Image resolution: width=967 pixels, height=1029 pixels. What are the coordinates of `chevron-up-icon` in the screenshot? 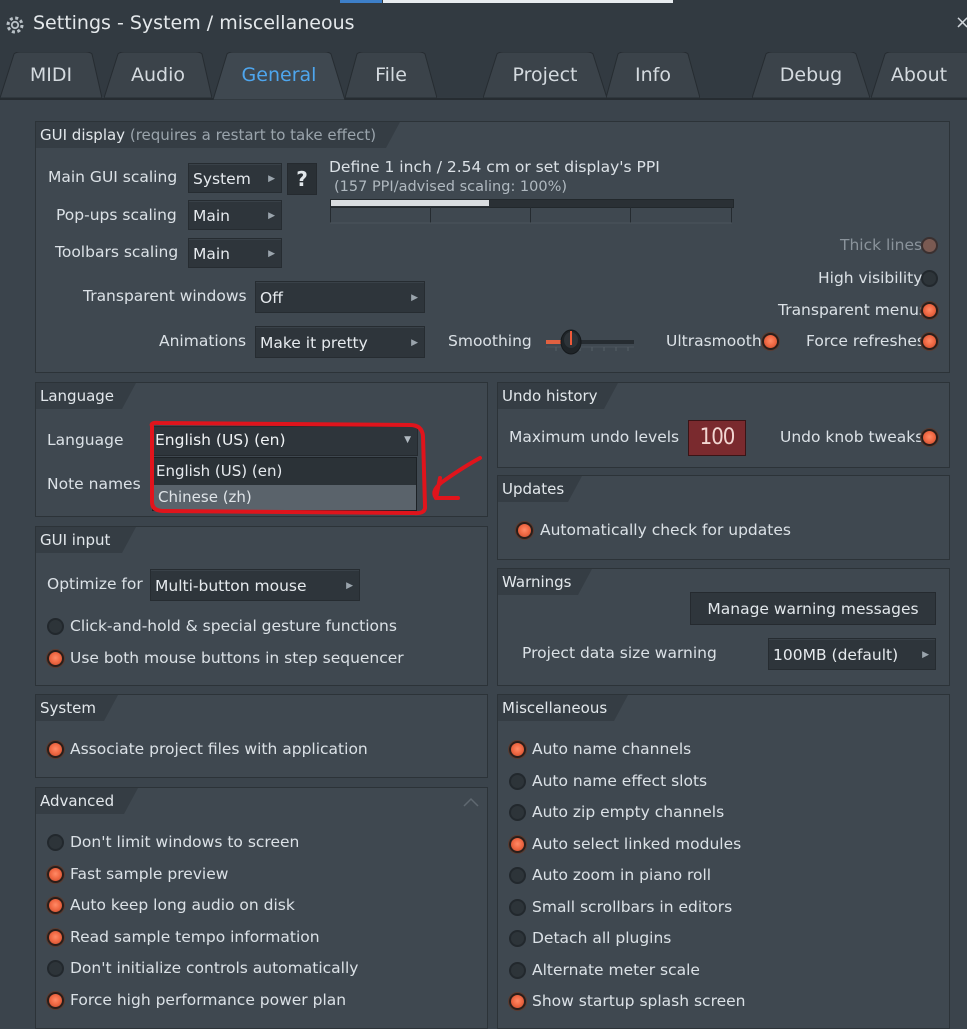 It's located at (471, 802).